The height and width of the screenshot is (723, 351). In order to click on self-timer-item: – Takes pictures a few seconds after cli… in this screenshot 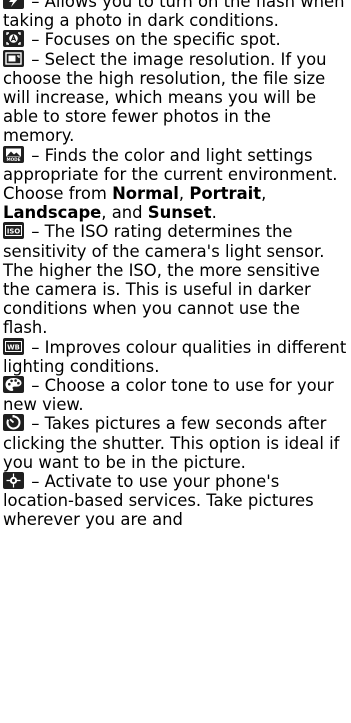, I will do `click(175, 443)`.